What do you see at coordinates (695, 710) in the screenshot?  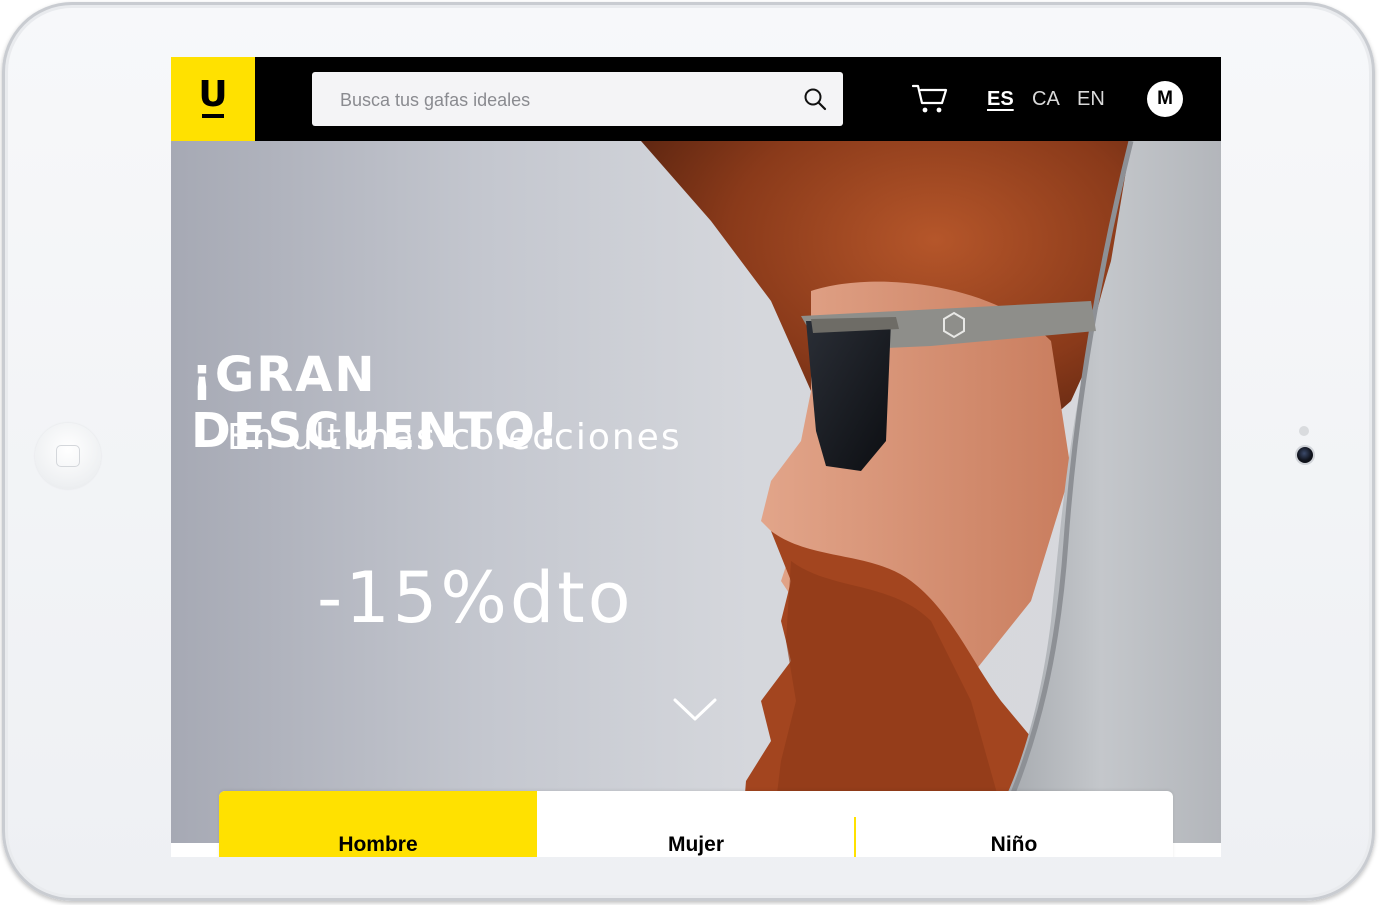 I see `chevron-down-icon` at bounding box center [695, 710].